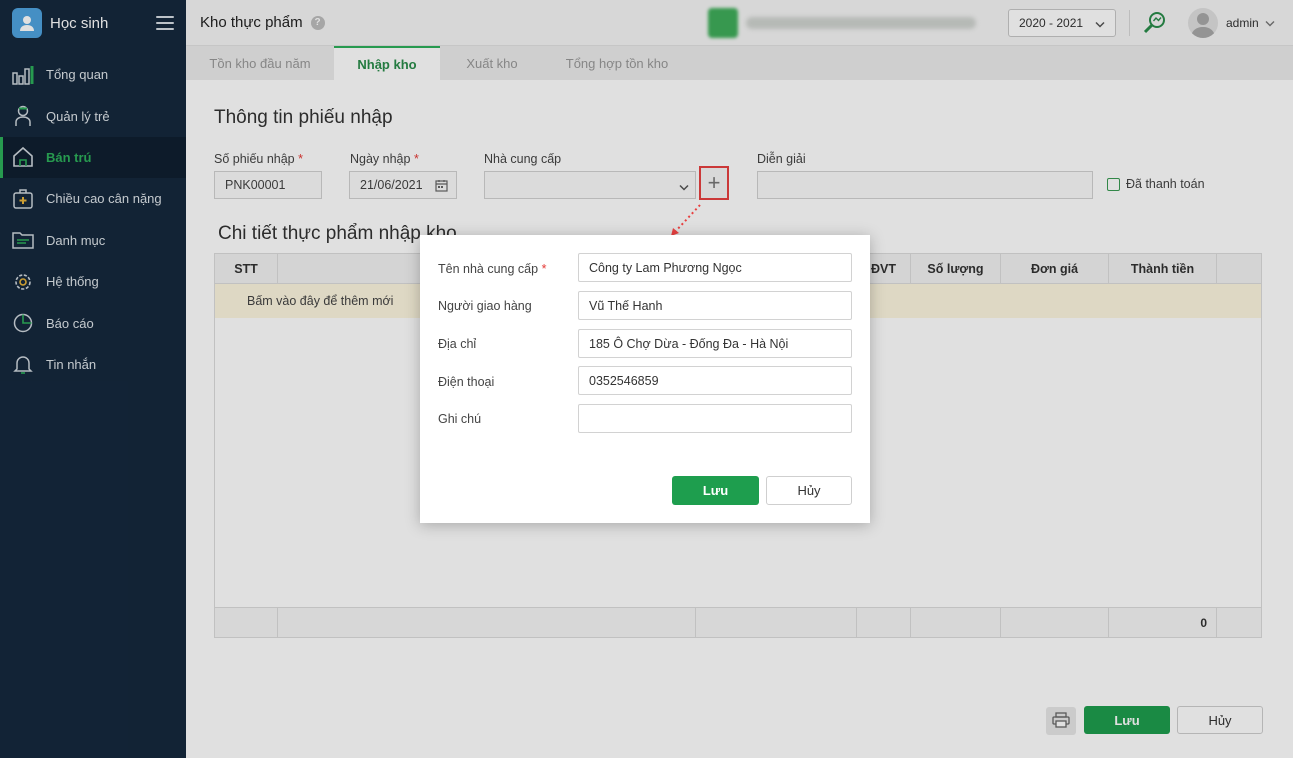 The image size is (1293, 758). I want to click on header-divider, so click(1129, 23).